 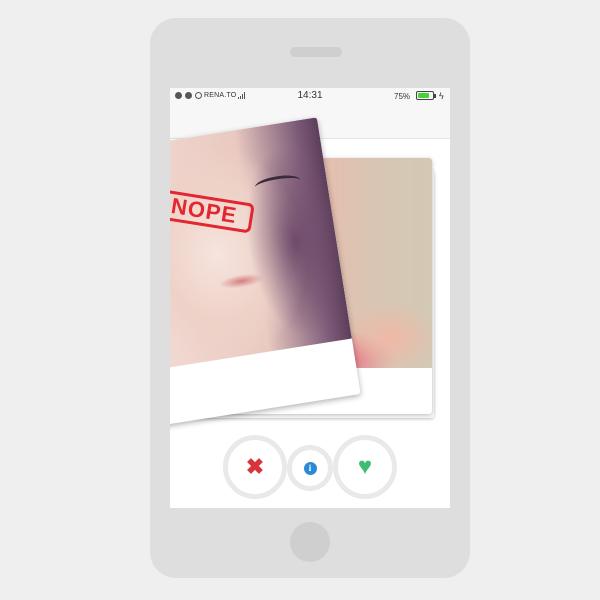 What do you see at coordinates (402, 96) in the screenshot?
I see `battery-percentage: 75%` at bounding box center [402, 96].